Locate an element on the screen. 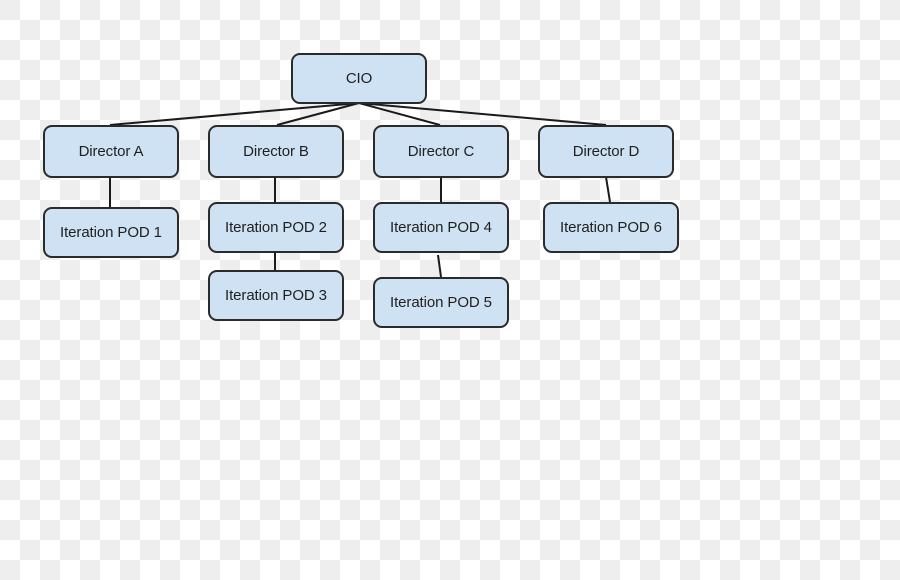 The height and width of the screenshot is (580, 900). node-label: Director B is located at coordinates (276, 151).